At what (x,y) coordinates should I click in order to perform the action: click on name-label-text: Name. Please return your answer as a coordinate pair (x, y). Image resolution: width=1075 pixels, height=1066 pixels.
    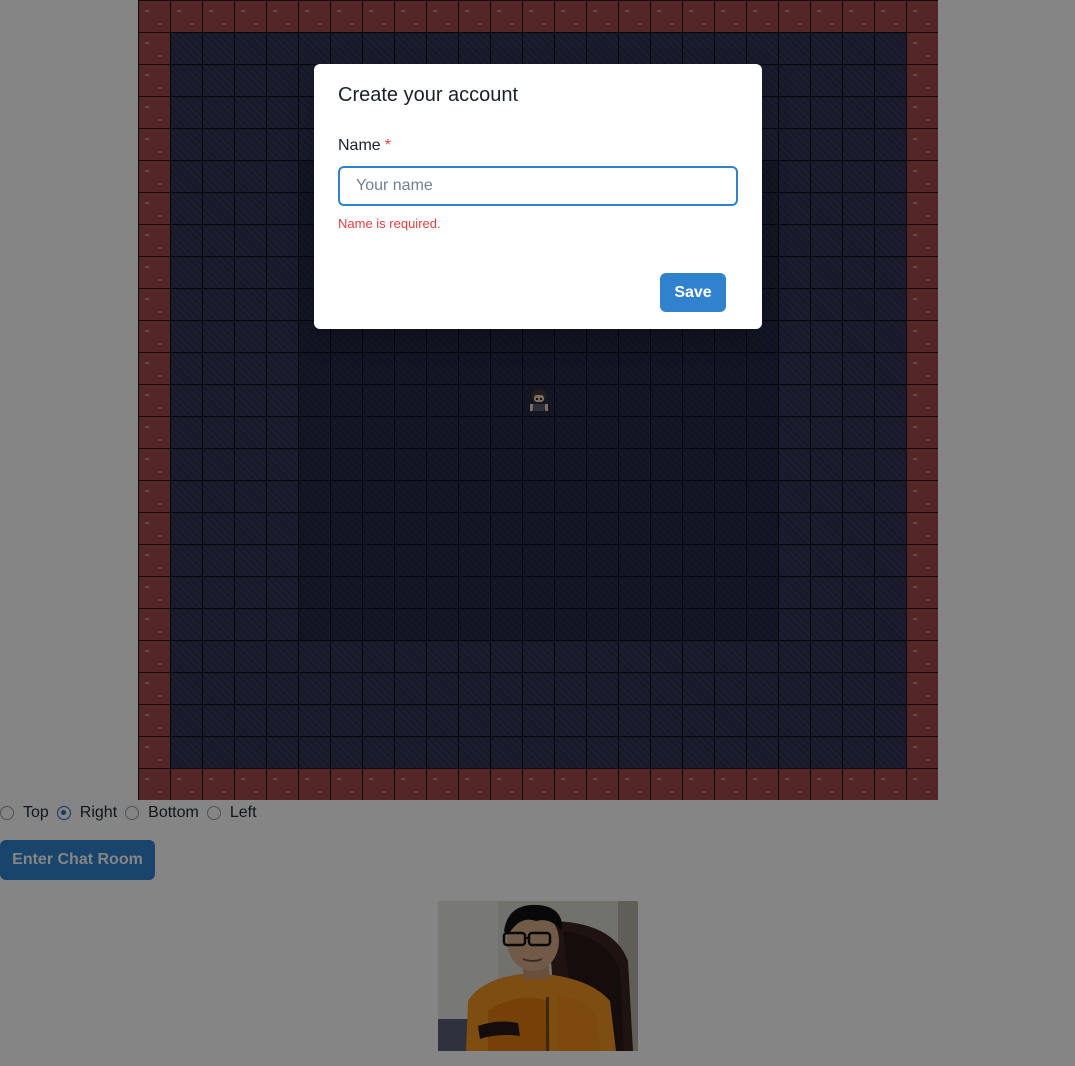
    Looking at the image, I should click on (359, 145).